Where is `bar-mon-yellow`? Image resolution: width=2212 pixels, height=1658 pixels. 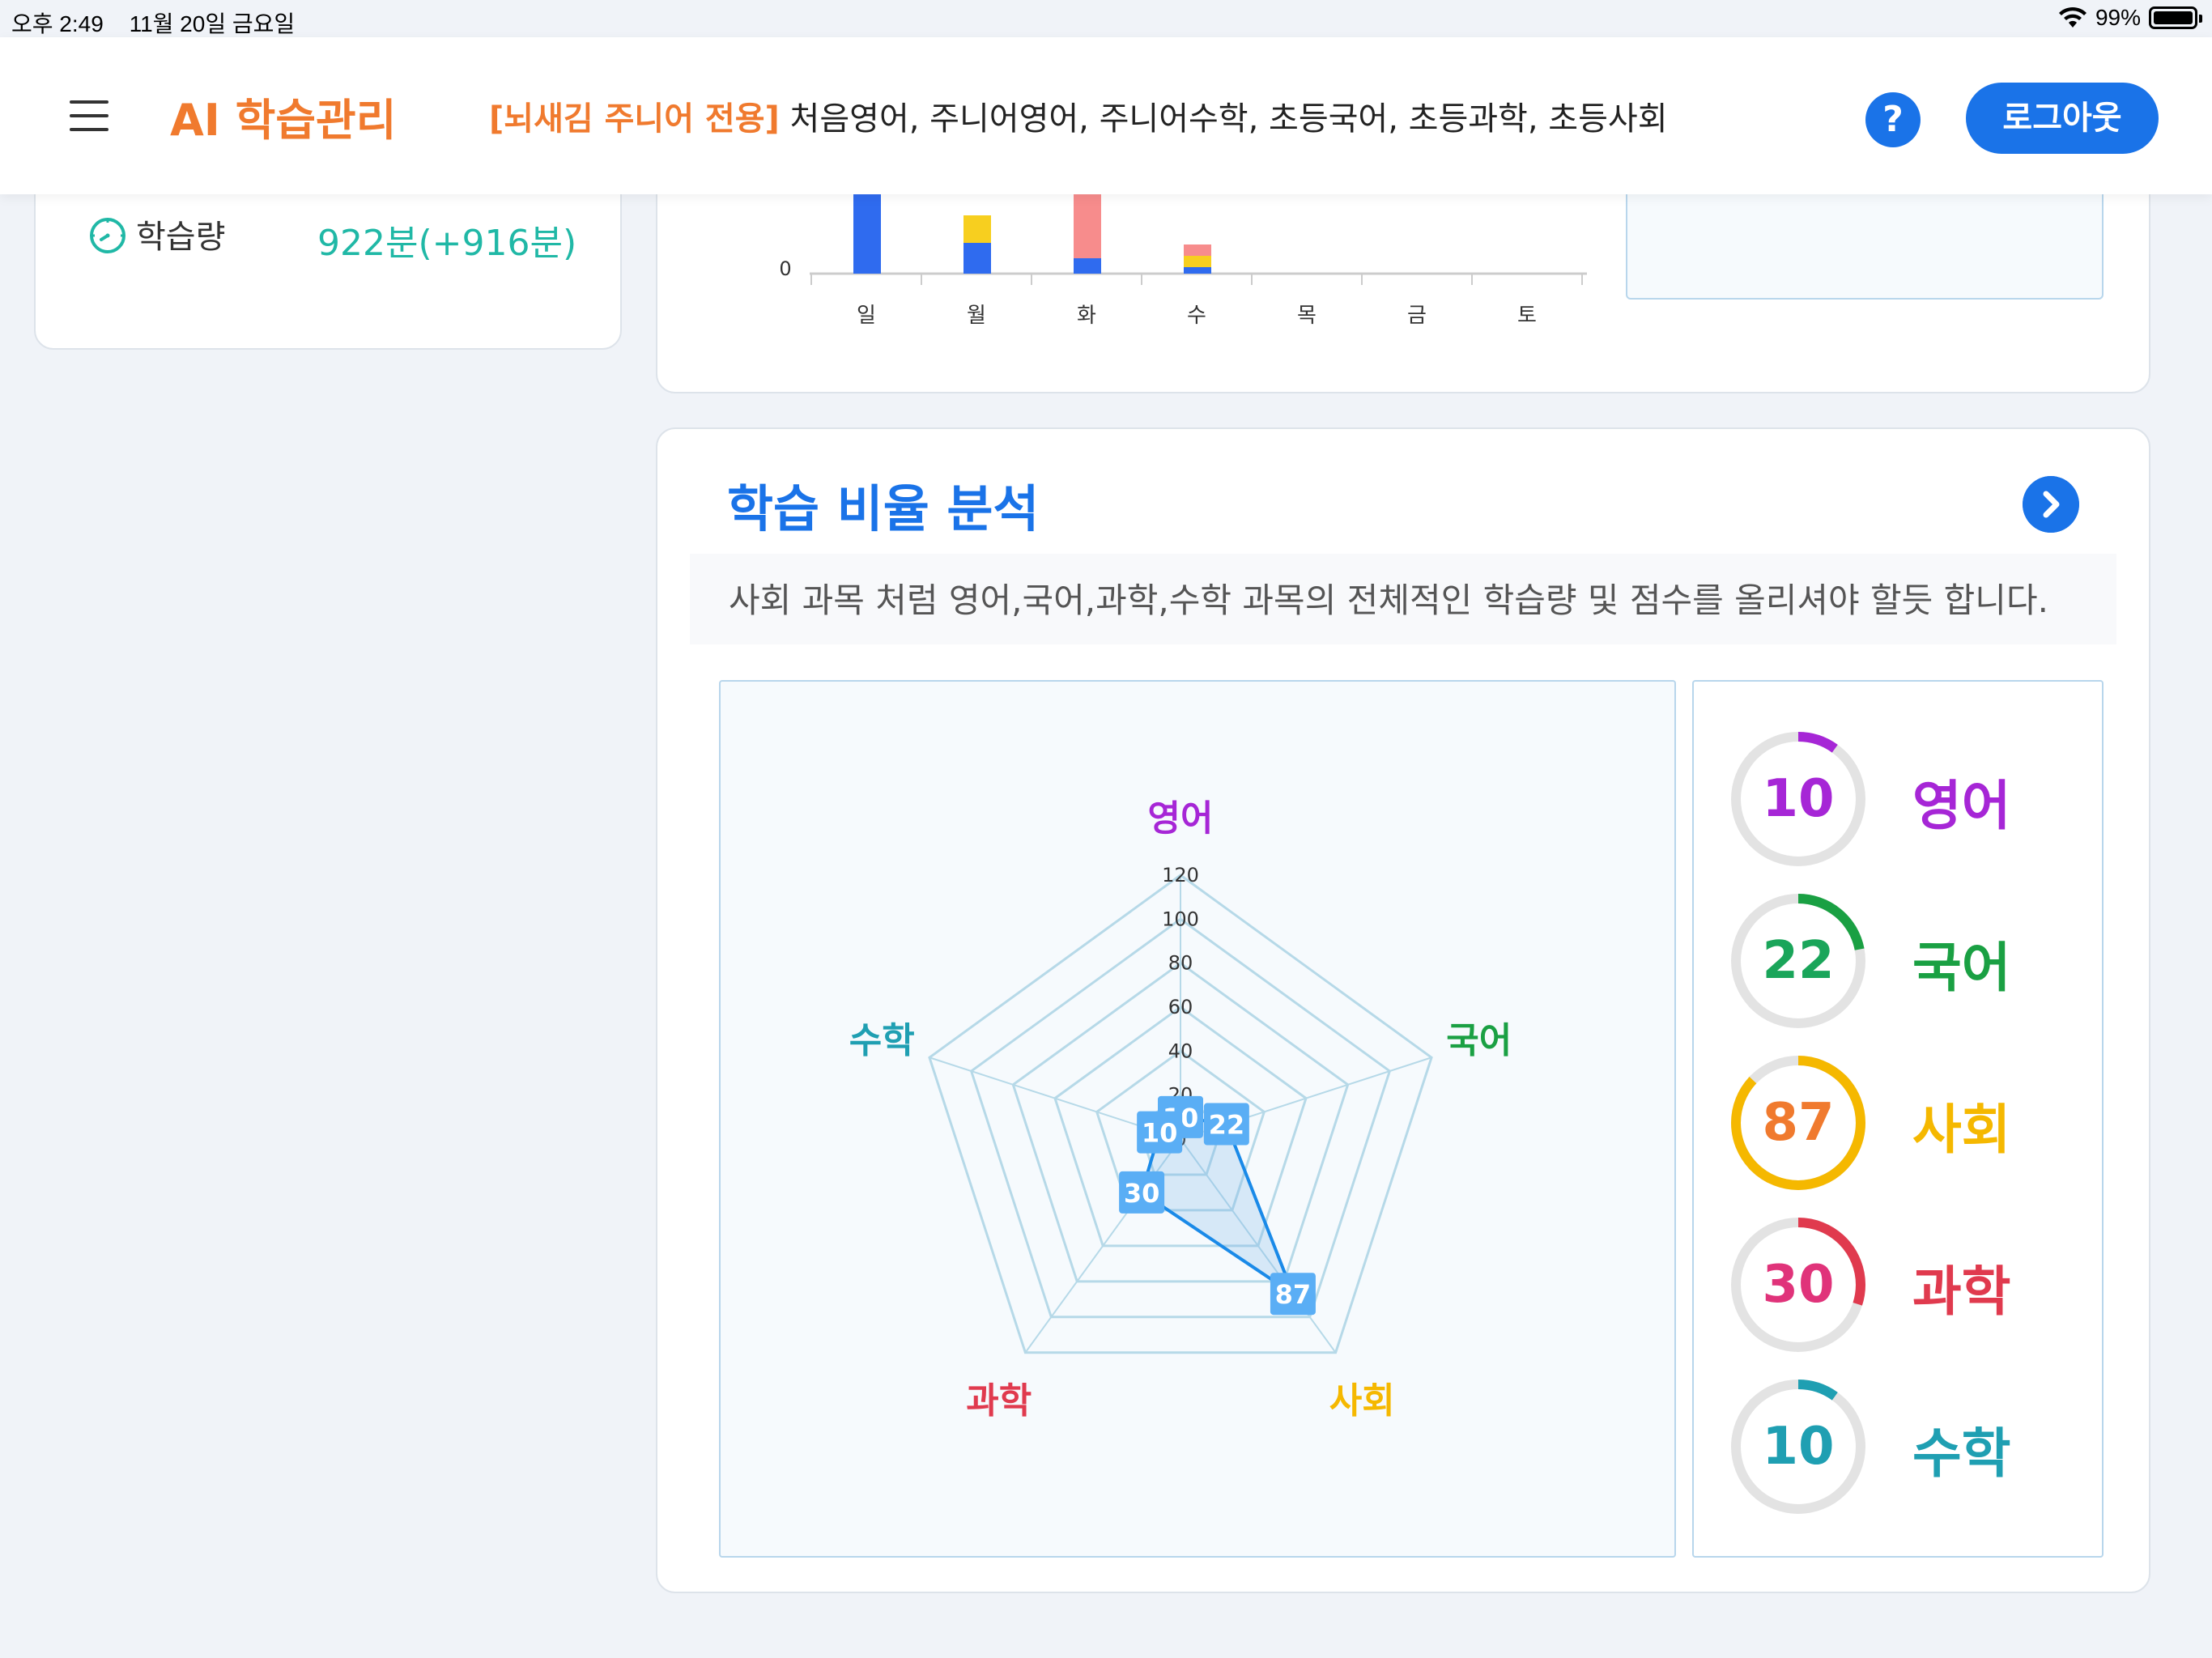 bar-mon-yellow is located at coordinates (977, 229).